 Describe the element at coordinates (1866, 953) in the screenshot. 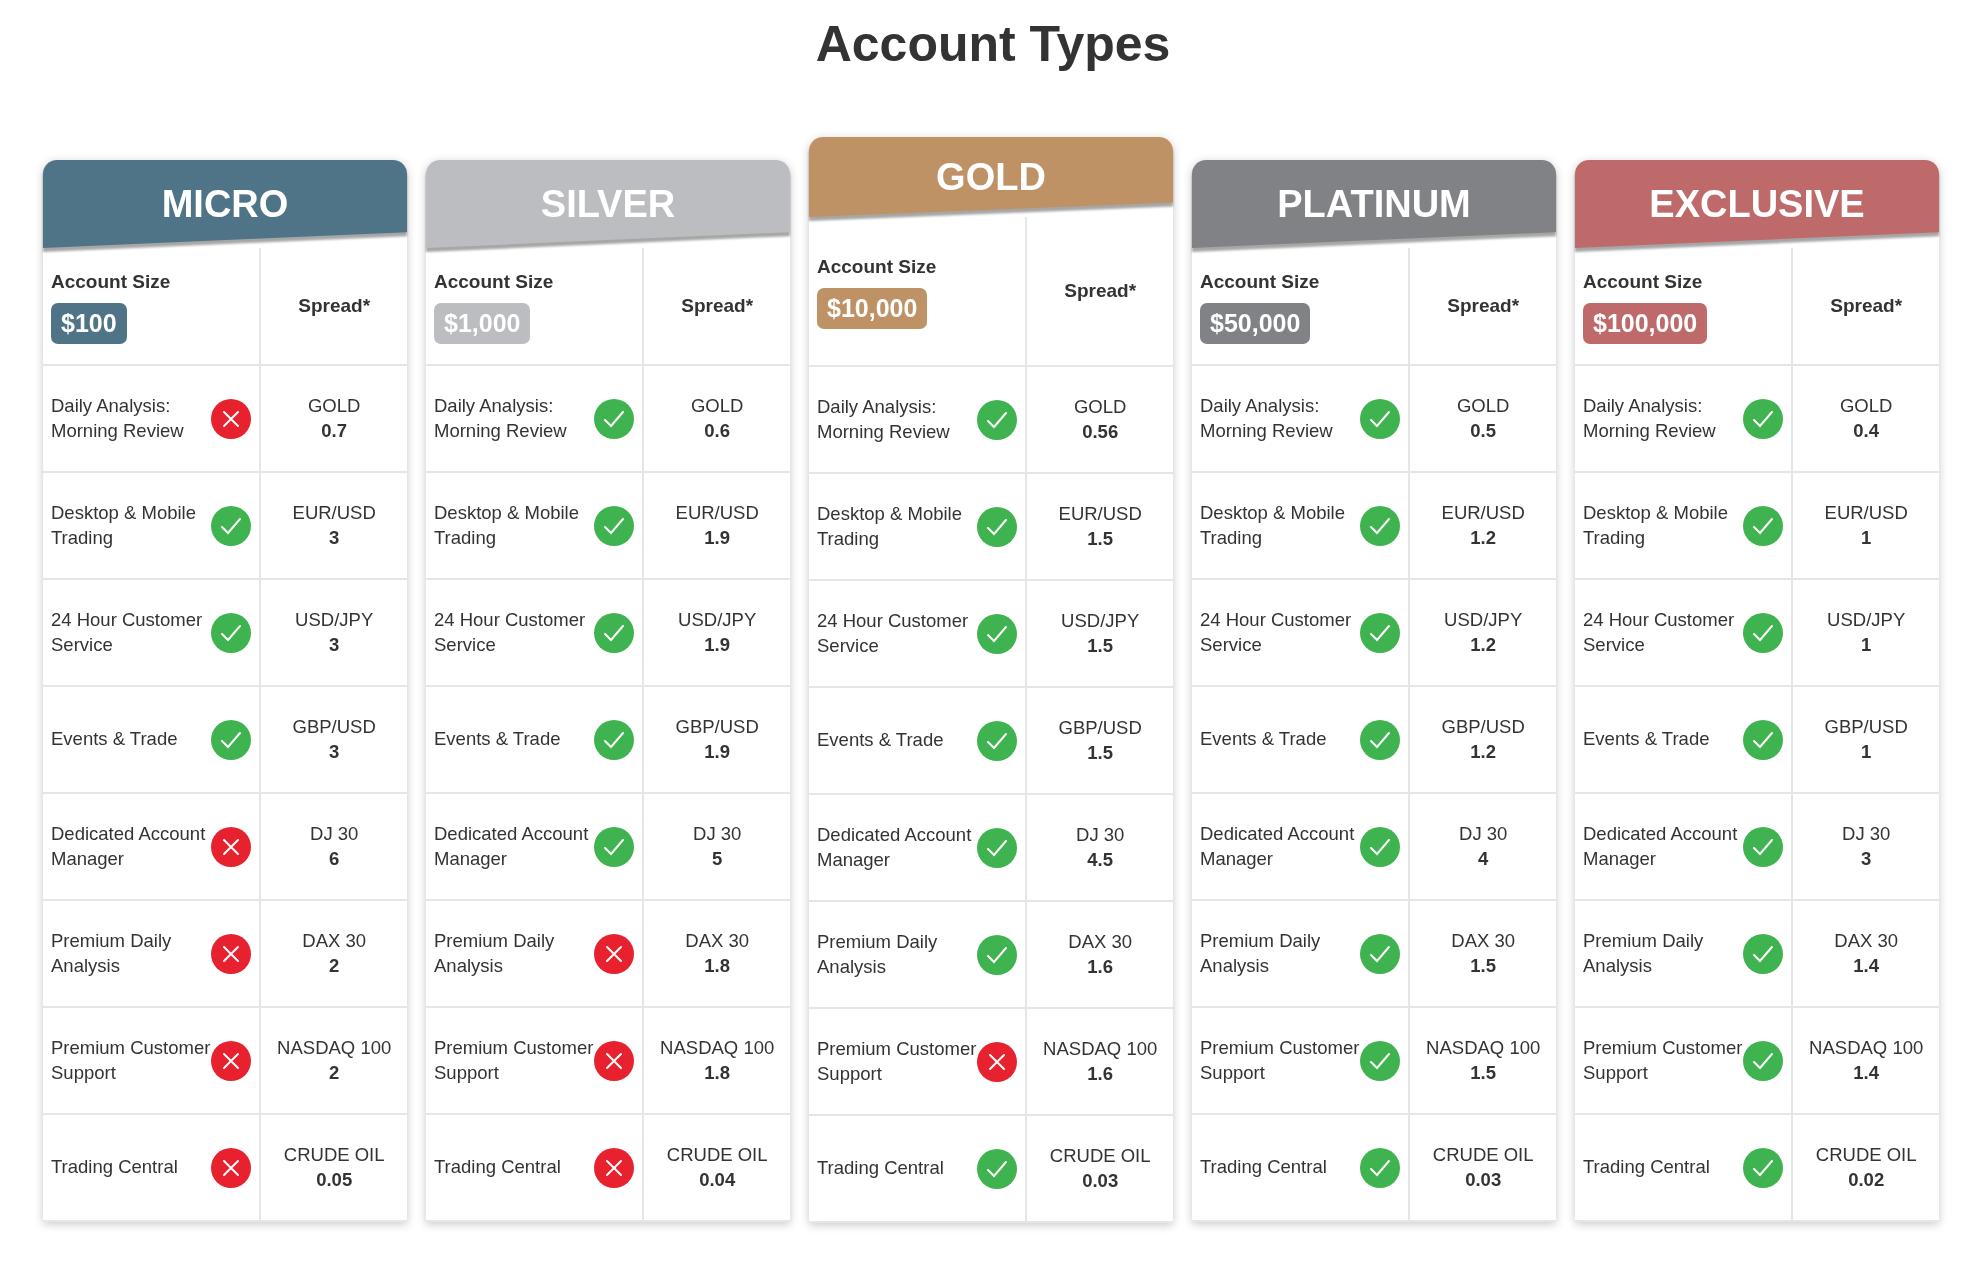

I see `spread-value: DAX 30 1.4` at that location.